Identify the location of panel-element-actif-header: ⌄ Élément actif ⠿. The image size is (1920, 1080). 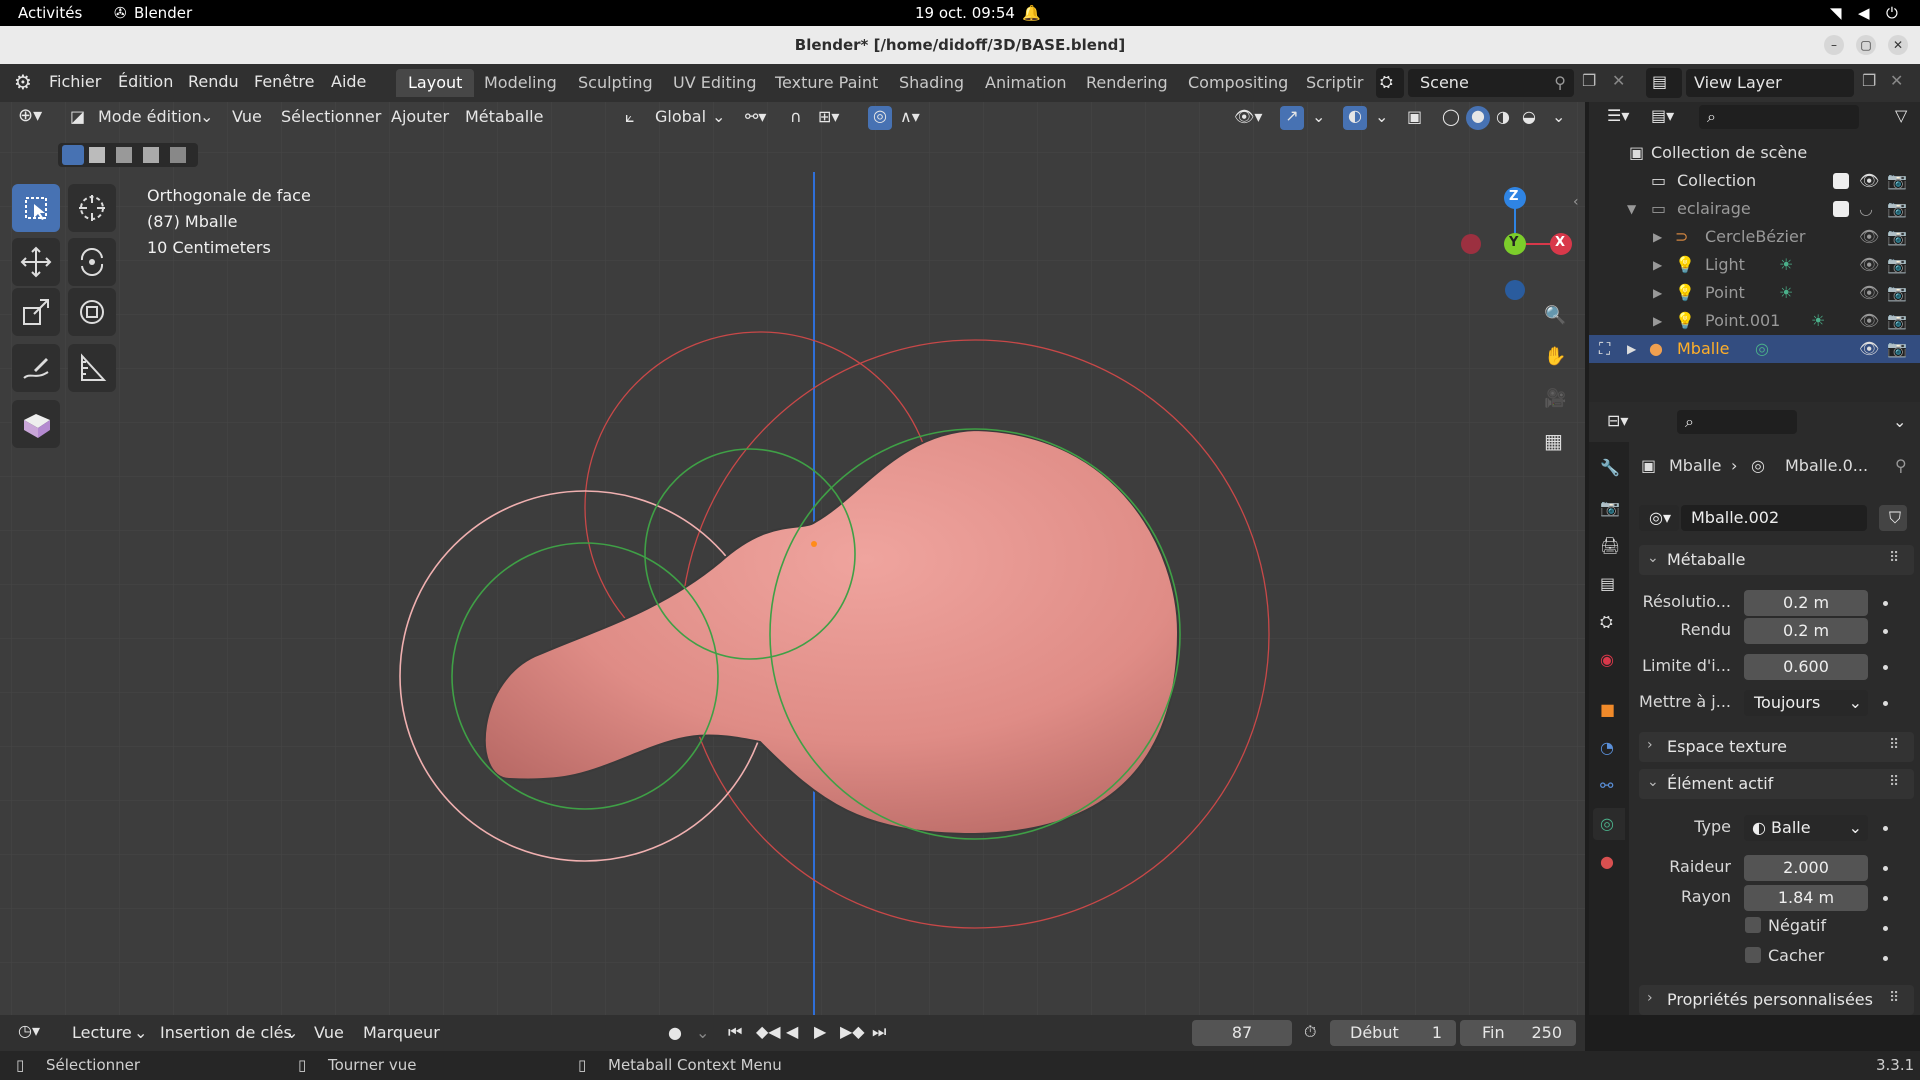
(1776, 784).